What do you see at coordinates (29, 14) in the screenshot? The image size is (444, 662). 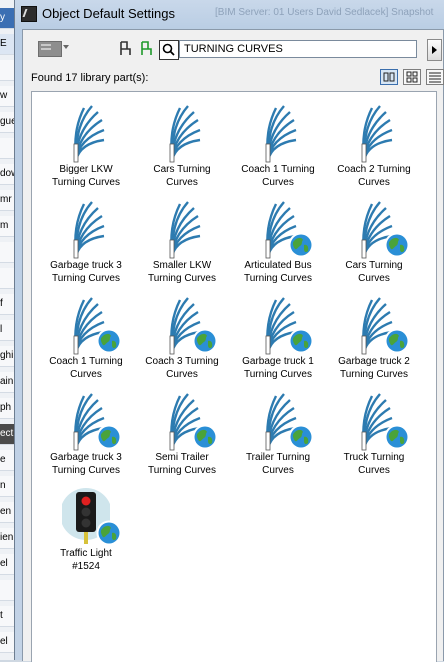 I see `archicad-app-icon` at bounding box center [29, 14].